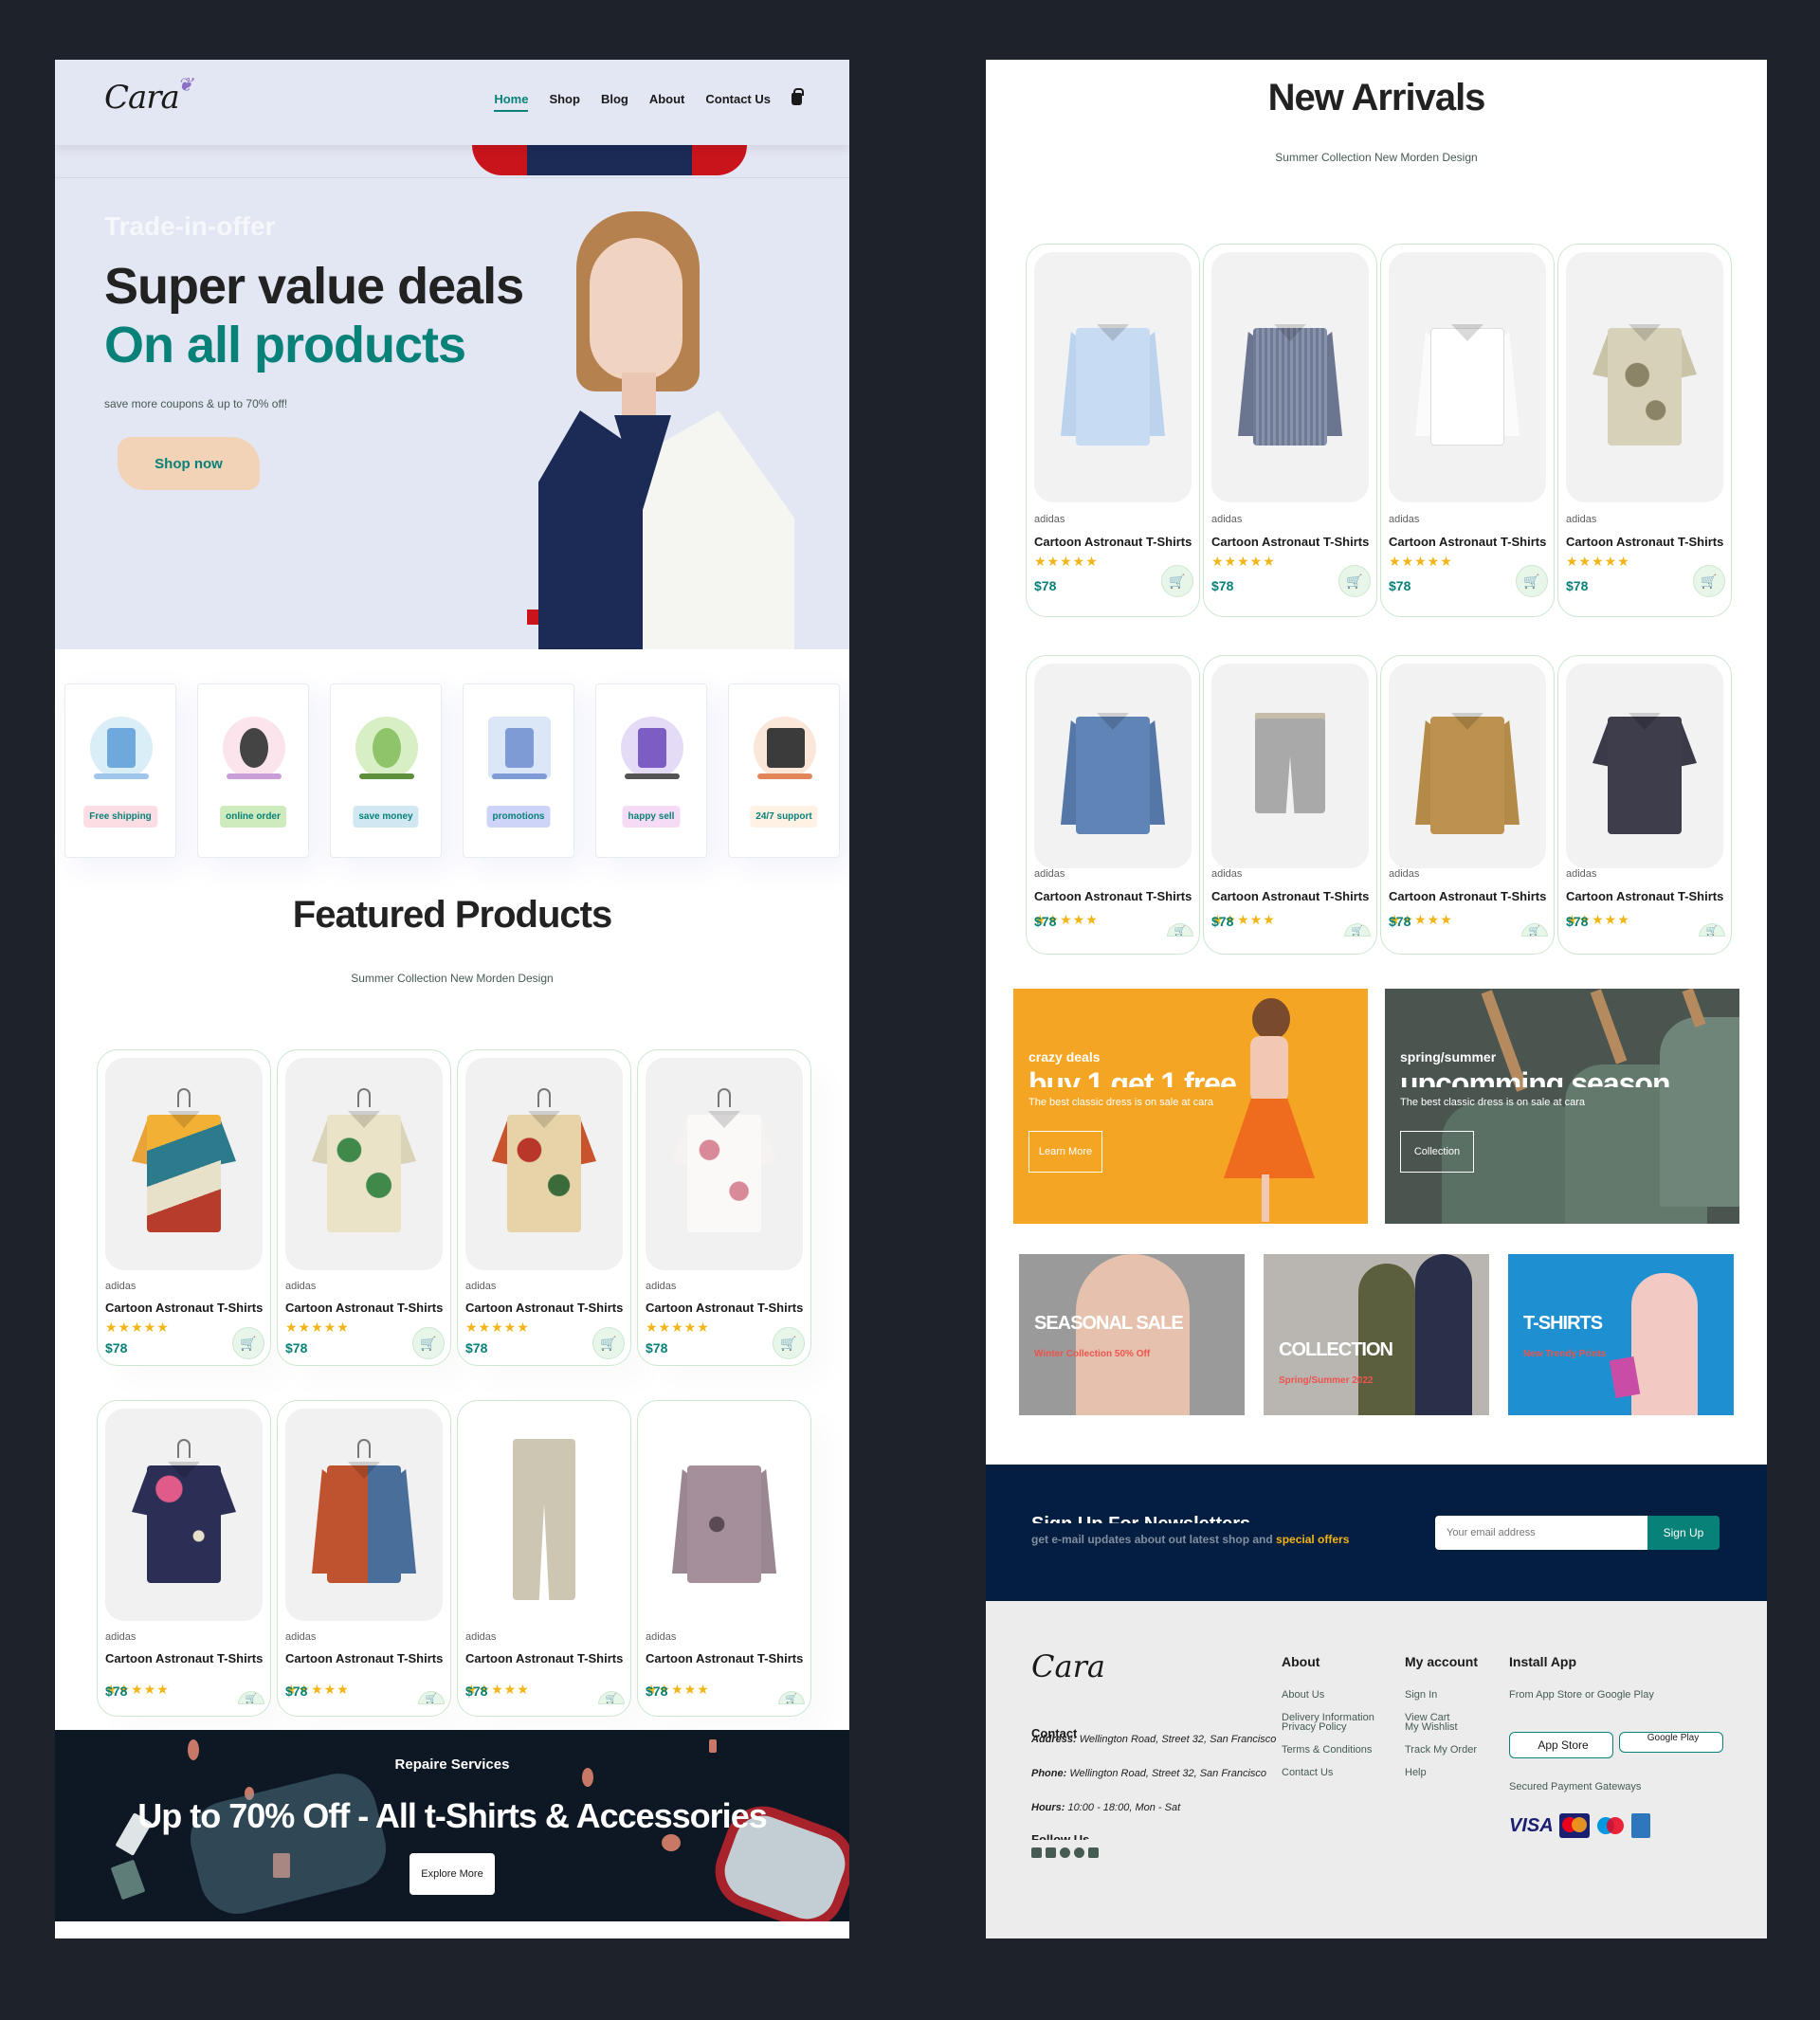 The width and height of the screenshot is (1820, 2020). I want to click on nav-link-blog: Blog, so click(614, 99).